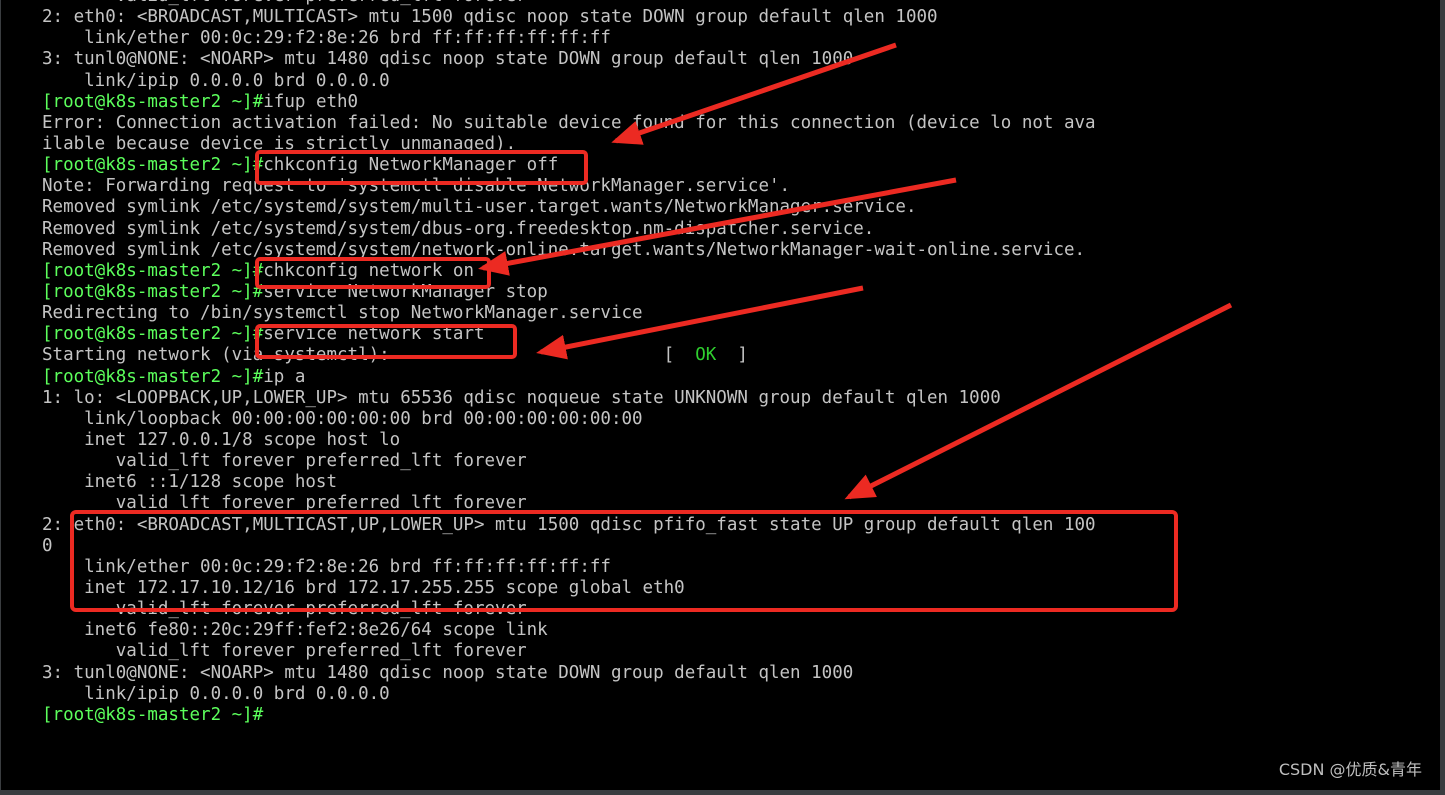 The width and height of the screenshot is (1445, 795). What do you see at coordinates (1350, 769) in the screenshot?
I see `csdn-watermark: CSDN @优质&青年` at bounding box center [1350, 769].